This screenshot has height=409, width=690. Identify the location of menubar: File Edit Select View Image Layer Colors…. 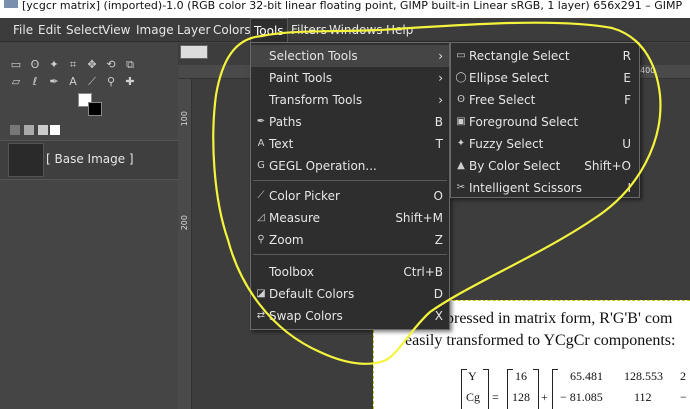
(345, 30).